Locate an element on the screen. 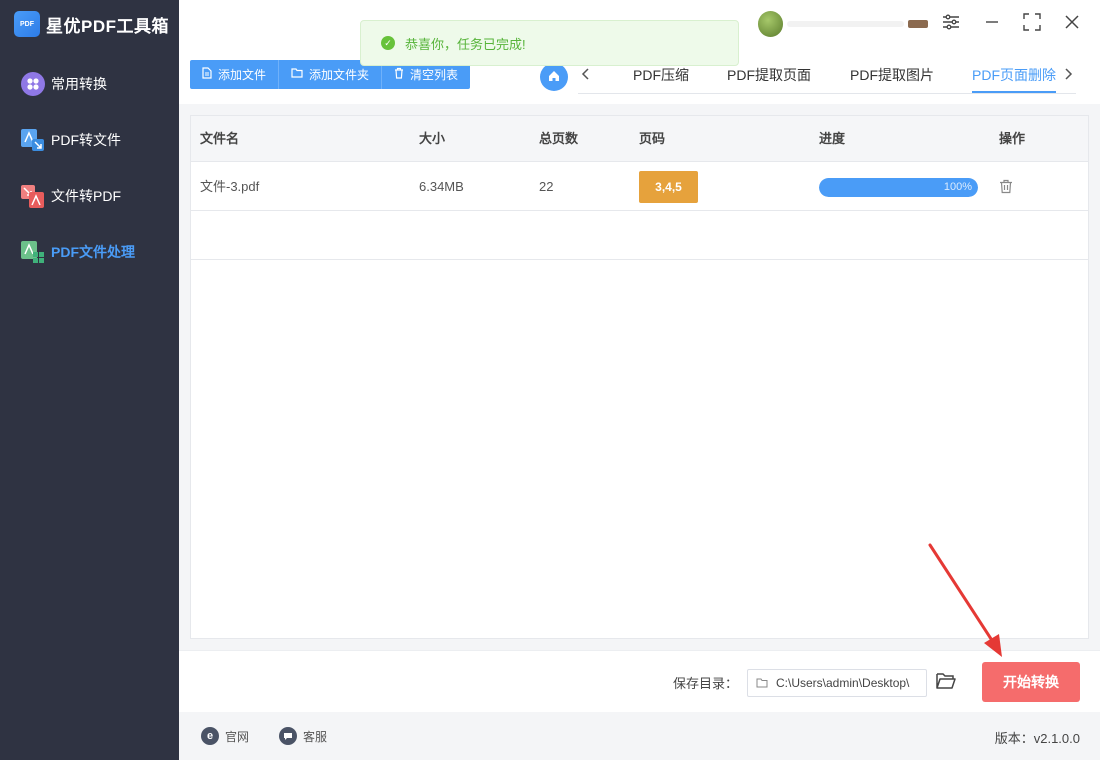  app-logo-icon: PDF is located at coordinates (27, 24).